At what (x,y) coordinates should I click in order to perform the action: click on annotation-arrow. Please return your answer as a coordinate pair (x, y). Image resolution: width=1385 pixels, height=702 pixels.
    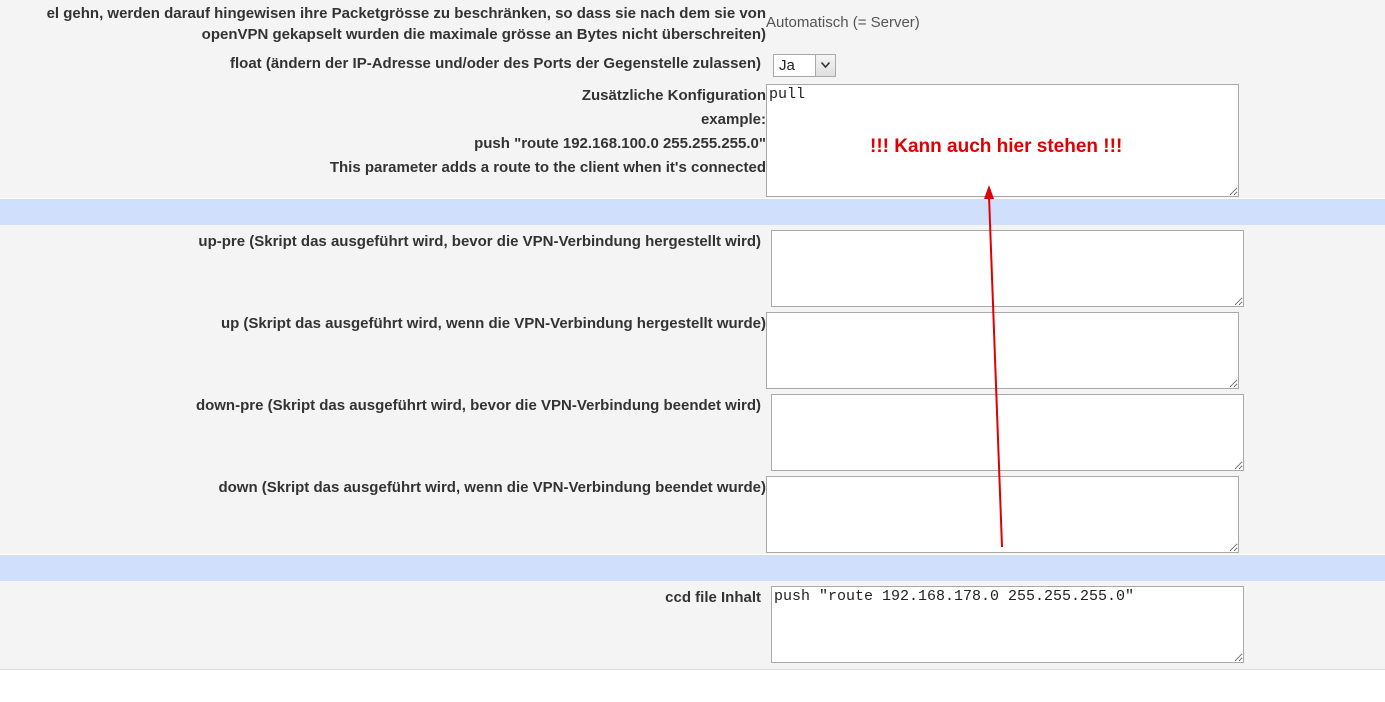
    Looking at the image, I should click on (993, 366).